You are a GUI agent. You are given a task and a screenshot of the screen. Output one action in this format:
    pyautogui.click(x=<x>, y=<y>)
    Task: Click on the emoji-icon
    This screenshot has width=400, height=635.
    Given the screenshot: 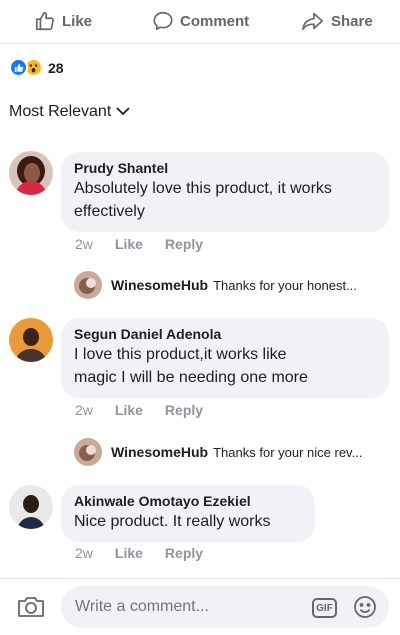 What is the action you would take?
    pyautogui.click(x=365, y=609)
    